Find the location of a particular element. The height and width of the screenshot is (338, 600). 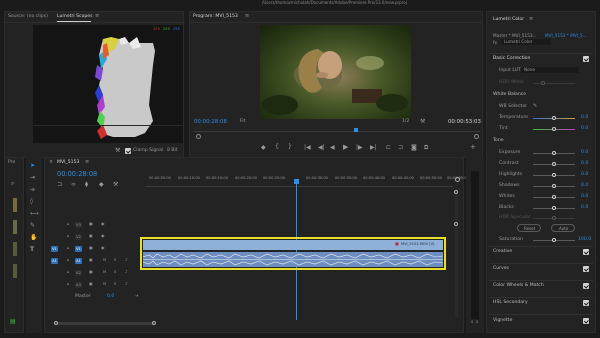

master-volume: 0.0 is located at coordinates (110, 297).